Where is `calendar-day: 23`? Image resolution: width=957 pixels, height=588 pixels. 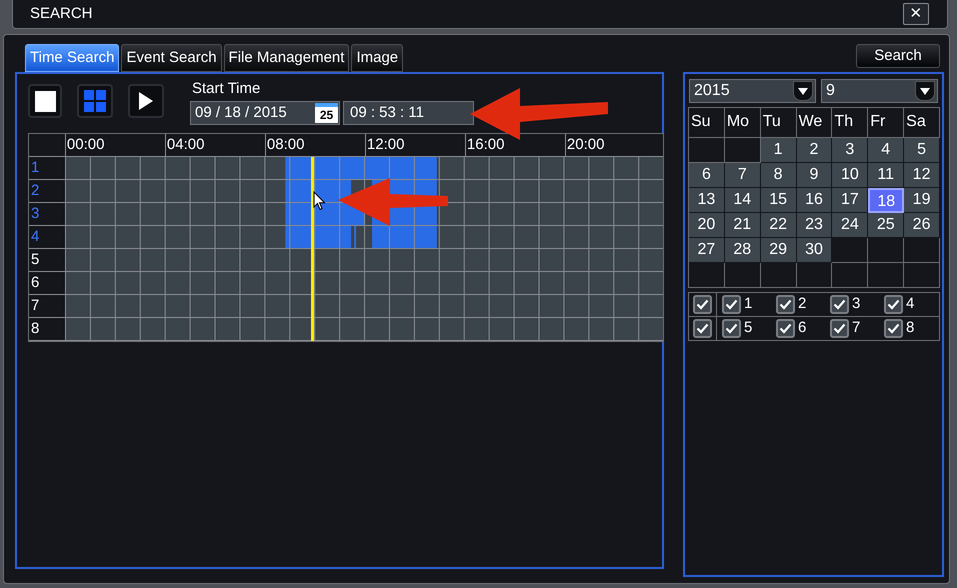 calendar-day: 23 is located at coordinates (814, 225).